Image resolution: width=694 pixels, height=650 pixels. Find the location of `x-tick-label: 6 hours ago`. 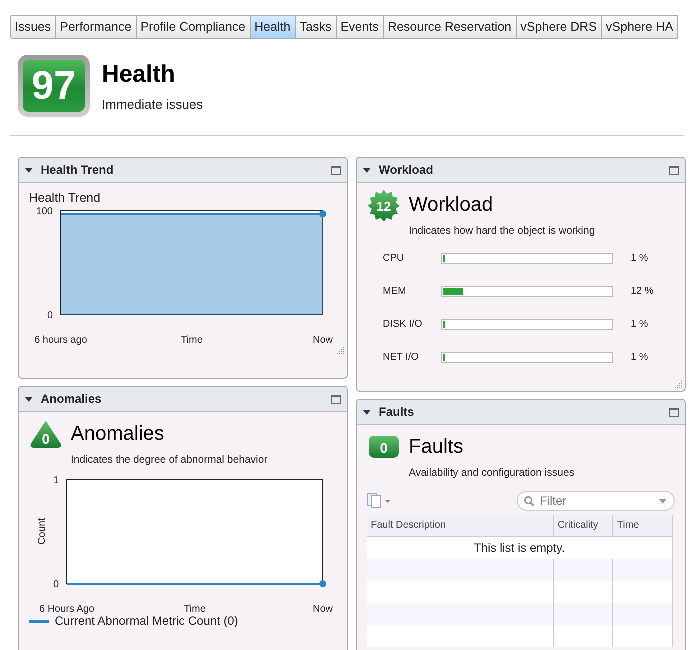

x-tick-label: 6 hours ago is located at coordinates (61, 340).